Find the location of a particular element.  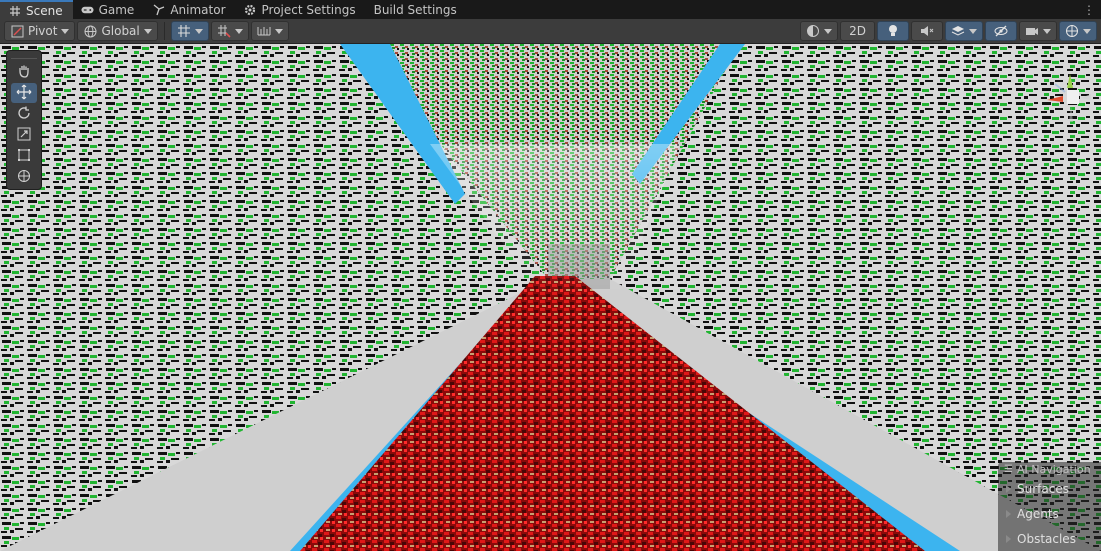

scale-icon is located at coordinates (24, 135).